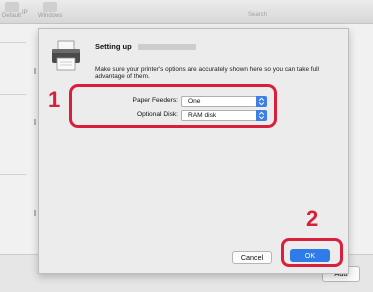  I want to click on default-icon, so click(11, 7).